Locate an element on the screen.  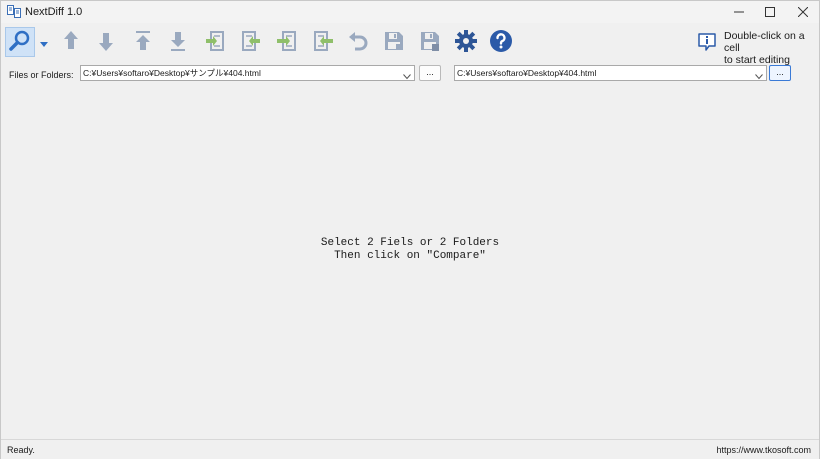
next-diff-button is located at coordinates (106, 42).